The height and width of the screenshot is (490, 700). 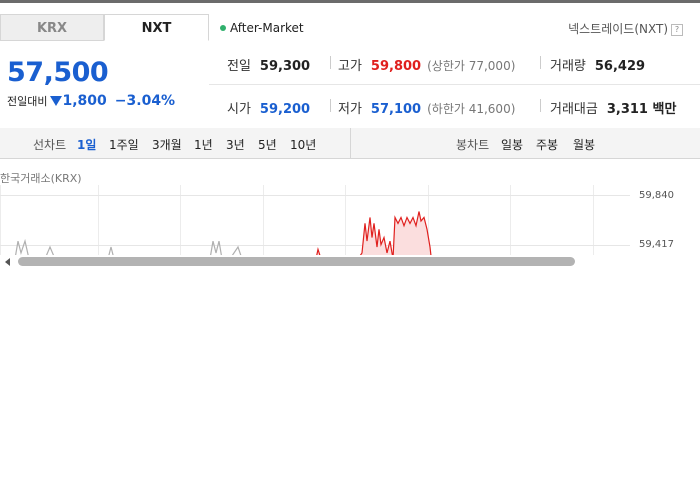 What do you see at coordinates (547, 144) in the screenshot?
I see `candle-weekly: 주봉` at bounding box center [547, 144].